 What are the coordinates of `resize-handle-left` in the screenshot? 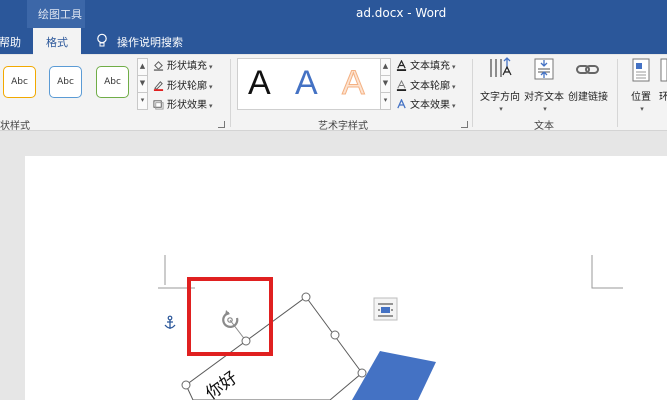 It's located at (186, 385).